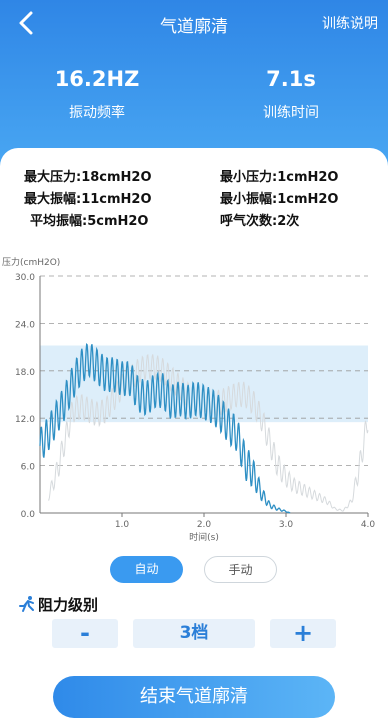 This screenshot has height=720, width=388. I want to click on frequency-value: 16.2HZ, so click(97, 79).